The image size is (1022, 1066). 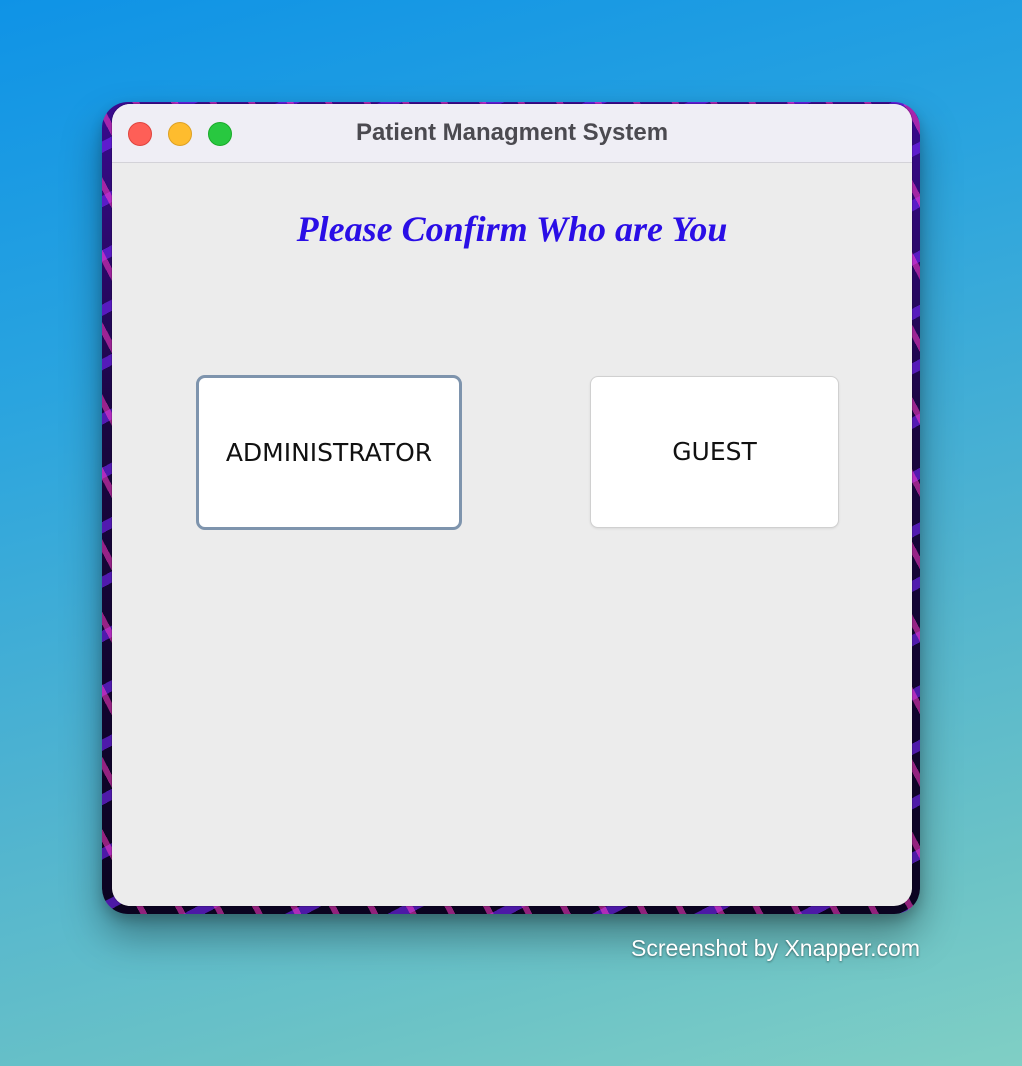 I want to click on screenshot-watermark: Screenshot by Xnapper.com, so click(x=775, y=948).